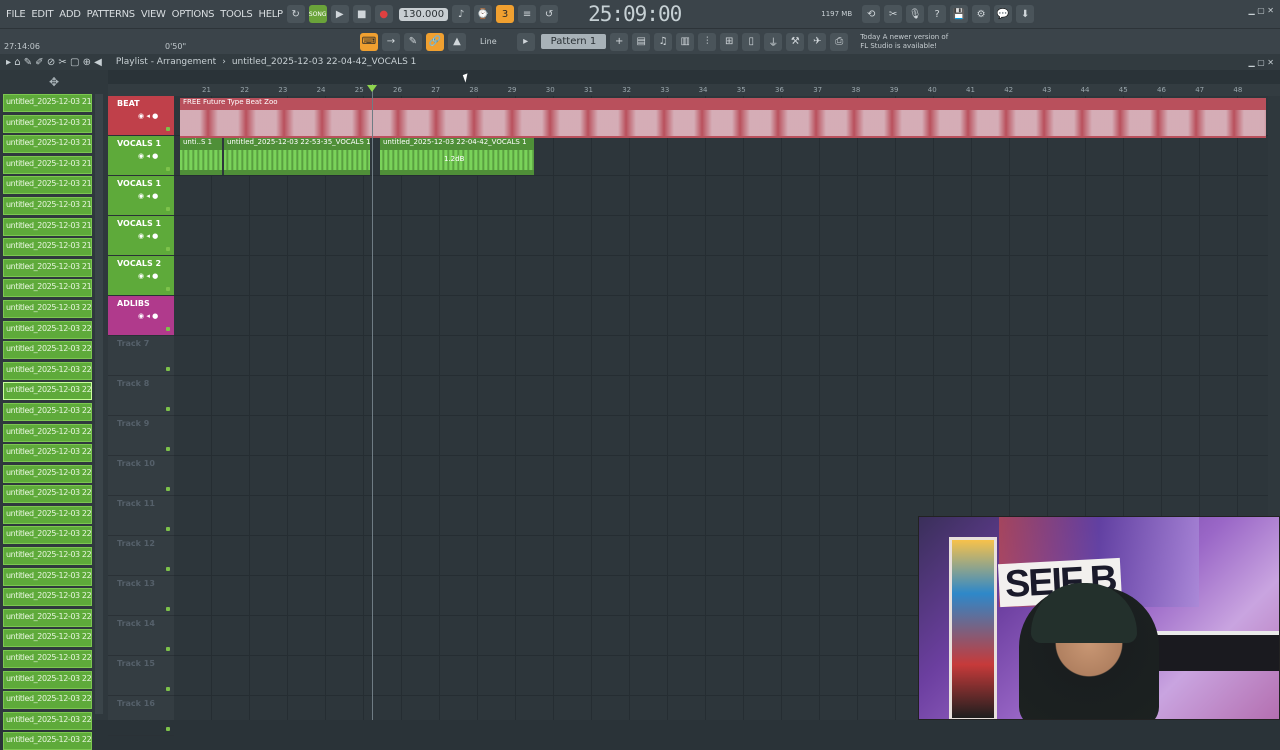 The image size is (1280, 750). What do you see at coordinates (141, 116) in the screenshot?
I see `track-header: BEAT ◉ ◂ ●` at bounding box center [141, 116].